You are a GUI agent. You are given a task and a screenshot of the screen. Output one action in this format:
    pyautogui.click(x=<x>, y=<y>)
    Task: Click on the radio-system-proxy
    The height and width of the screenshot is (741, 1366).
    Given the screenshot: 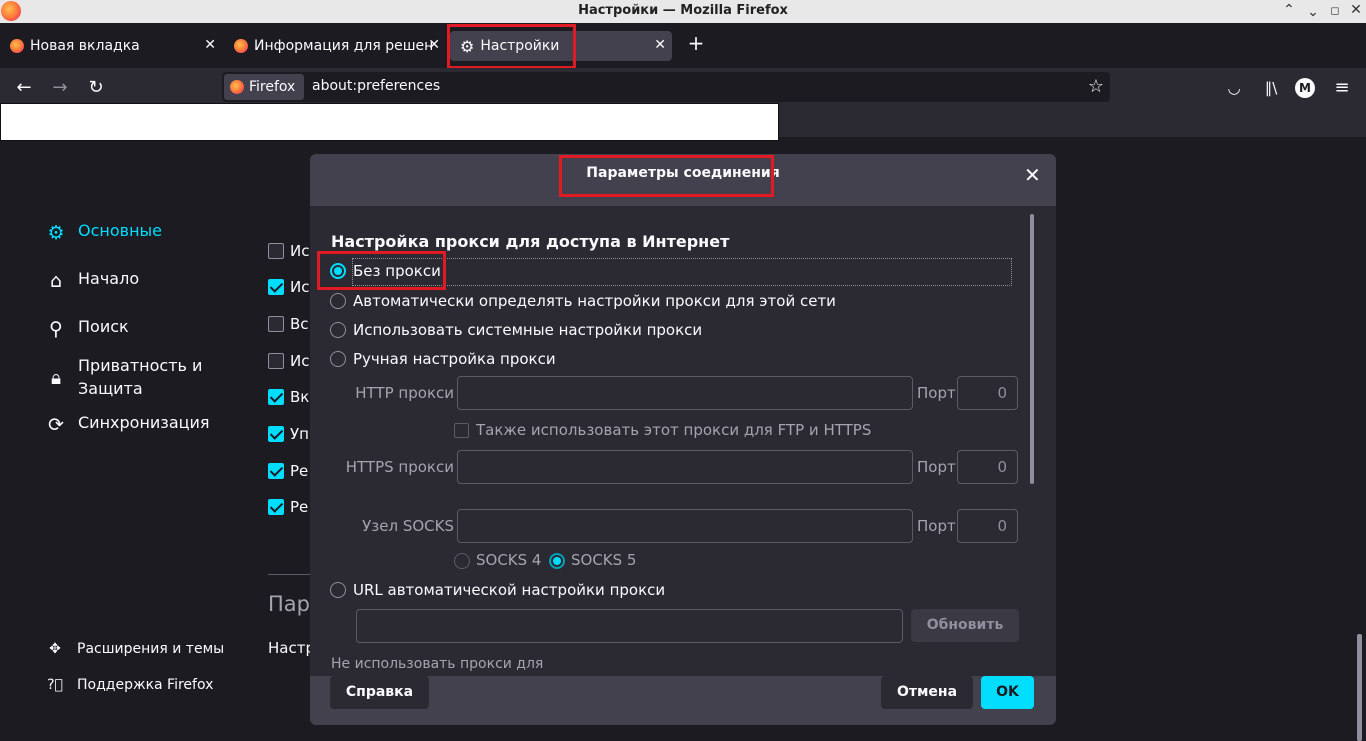 What is the action you would take?
    pyautogui.click(x=338, y=330)
    